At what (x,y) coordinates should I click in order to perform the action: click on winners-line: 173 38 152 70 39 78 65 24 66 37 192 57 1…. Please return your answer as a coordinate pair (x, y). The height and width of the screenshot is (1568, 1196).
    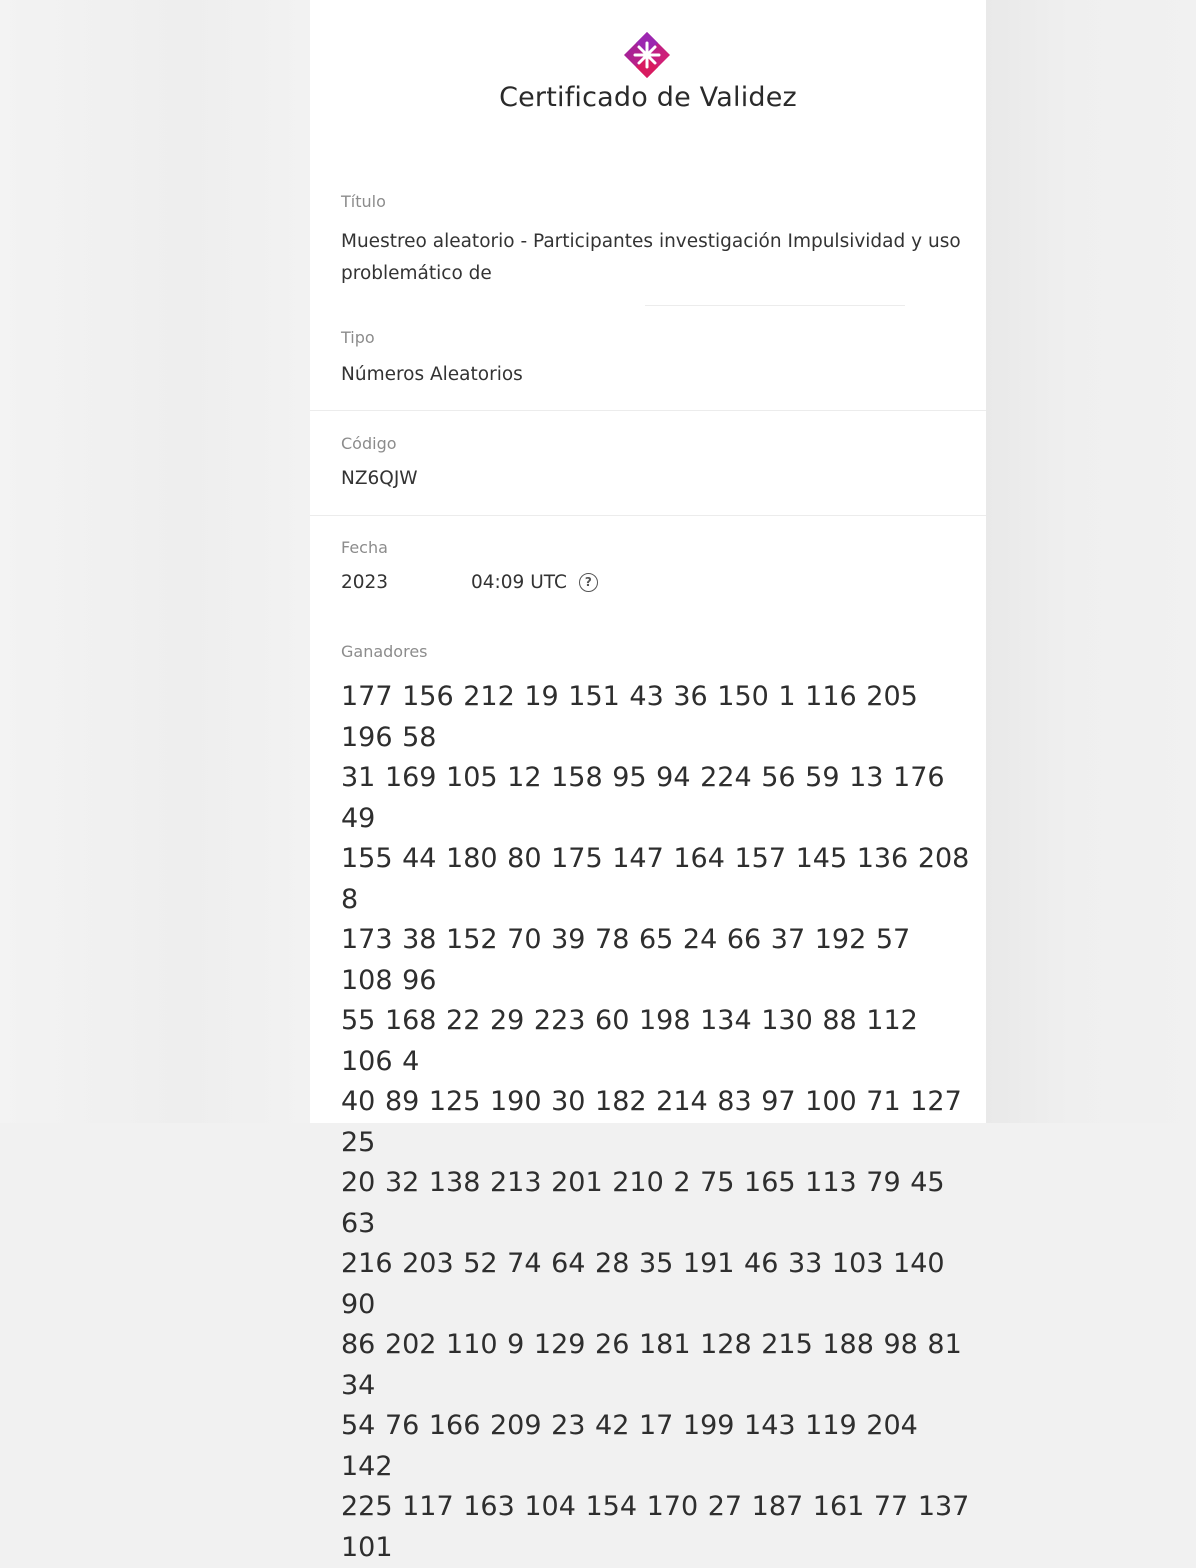
    Looking at the image, I should click on (626, 960).